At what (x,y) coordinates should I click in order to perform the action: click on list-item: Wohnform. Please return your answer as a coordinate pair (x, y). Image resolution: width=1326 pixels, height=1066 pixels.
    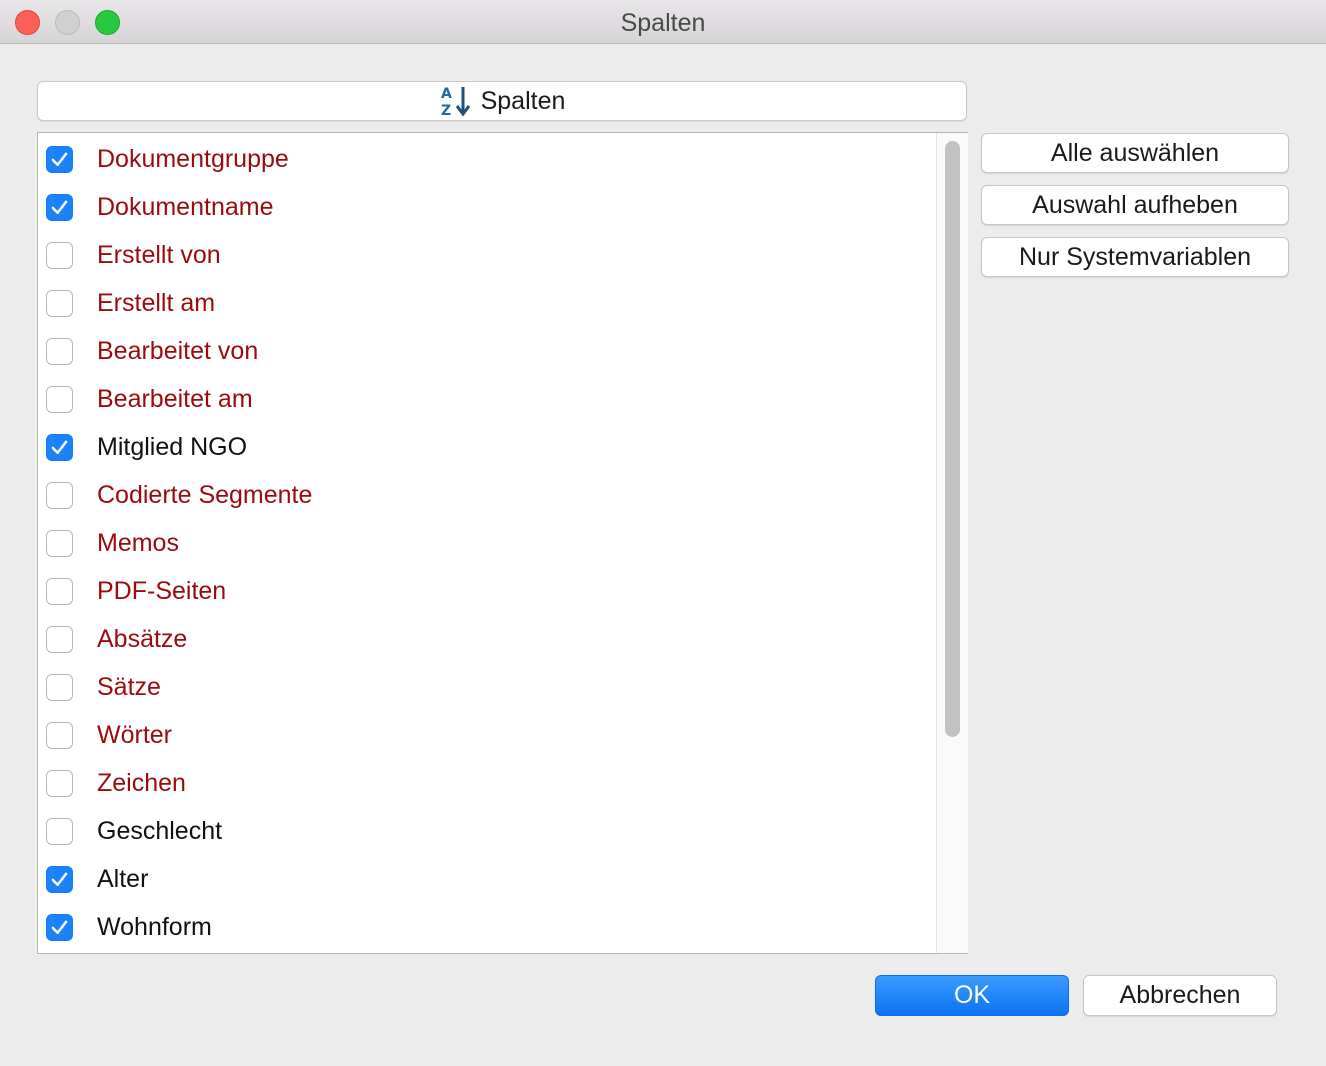
    Looking at the image, I should click on (486, 927).